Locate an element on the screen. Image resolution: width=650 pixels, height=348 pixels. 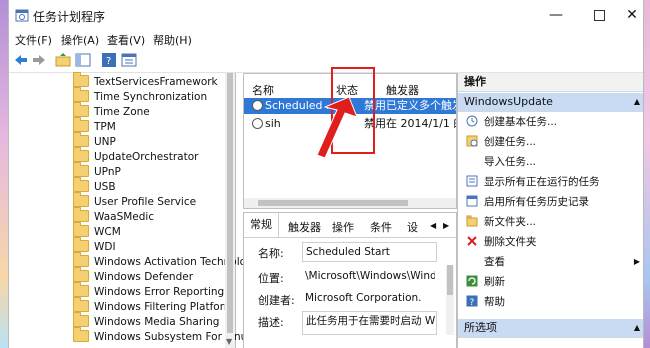
tab-conditions: 条件 is located at coordinates (381, 227).